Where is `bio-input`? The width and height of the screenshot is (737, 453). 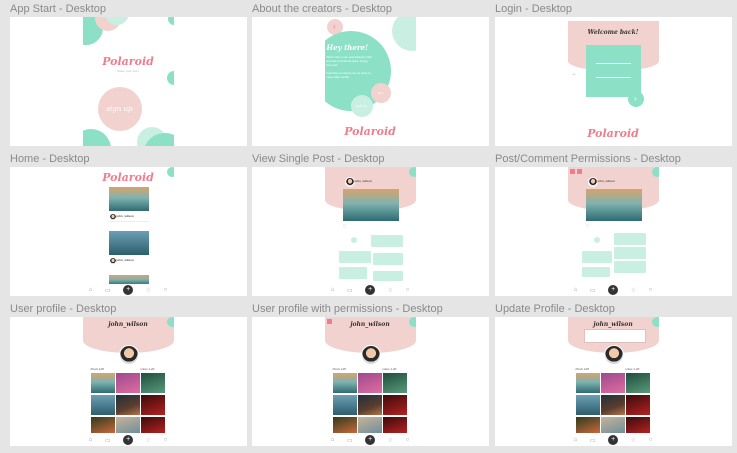
bio-input is located at coordinates (614, 336).